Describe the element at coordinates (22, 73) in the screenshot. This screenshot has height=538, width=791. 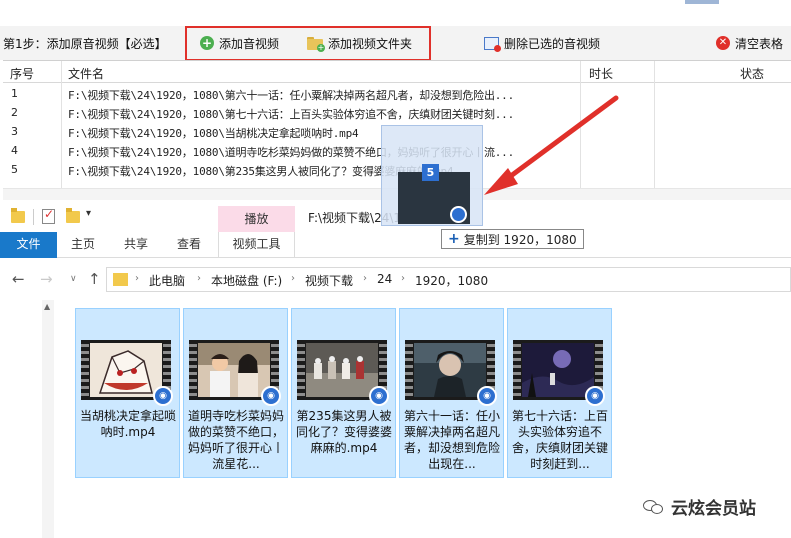
I see `column-header-index: 序号` at that location.